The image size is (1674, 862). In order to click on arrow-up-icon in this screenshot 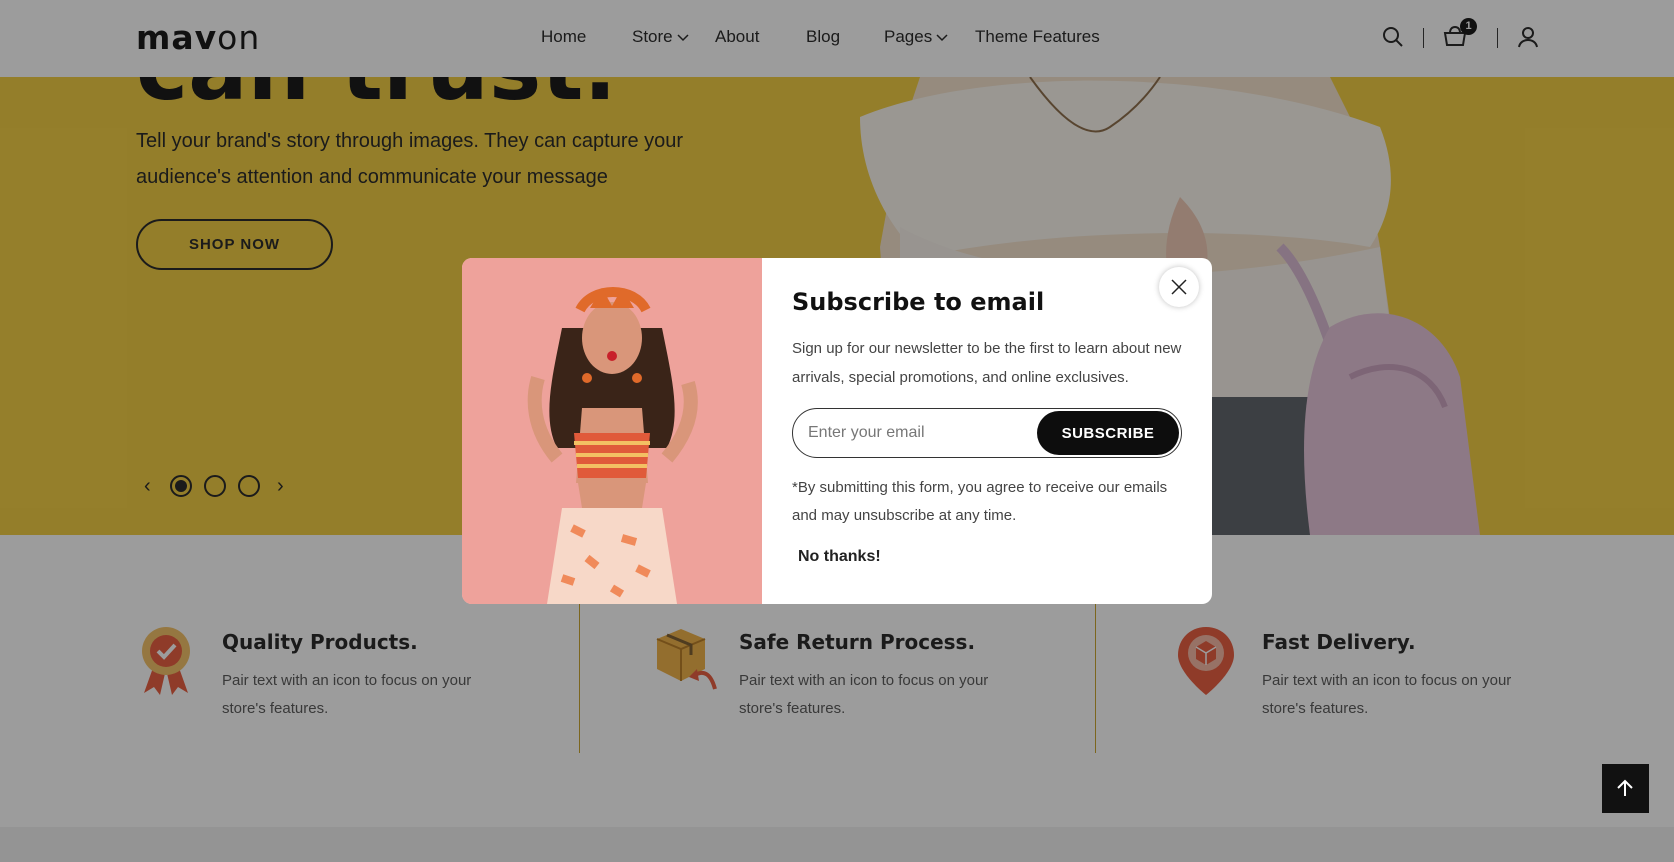, I will do `click(1625, 787)`.